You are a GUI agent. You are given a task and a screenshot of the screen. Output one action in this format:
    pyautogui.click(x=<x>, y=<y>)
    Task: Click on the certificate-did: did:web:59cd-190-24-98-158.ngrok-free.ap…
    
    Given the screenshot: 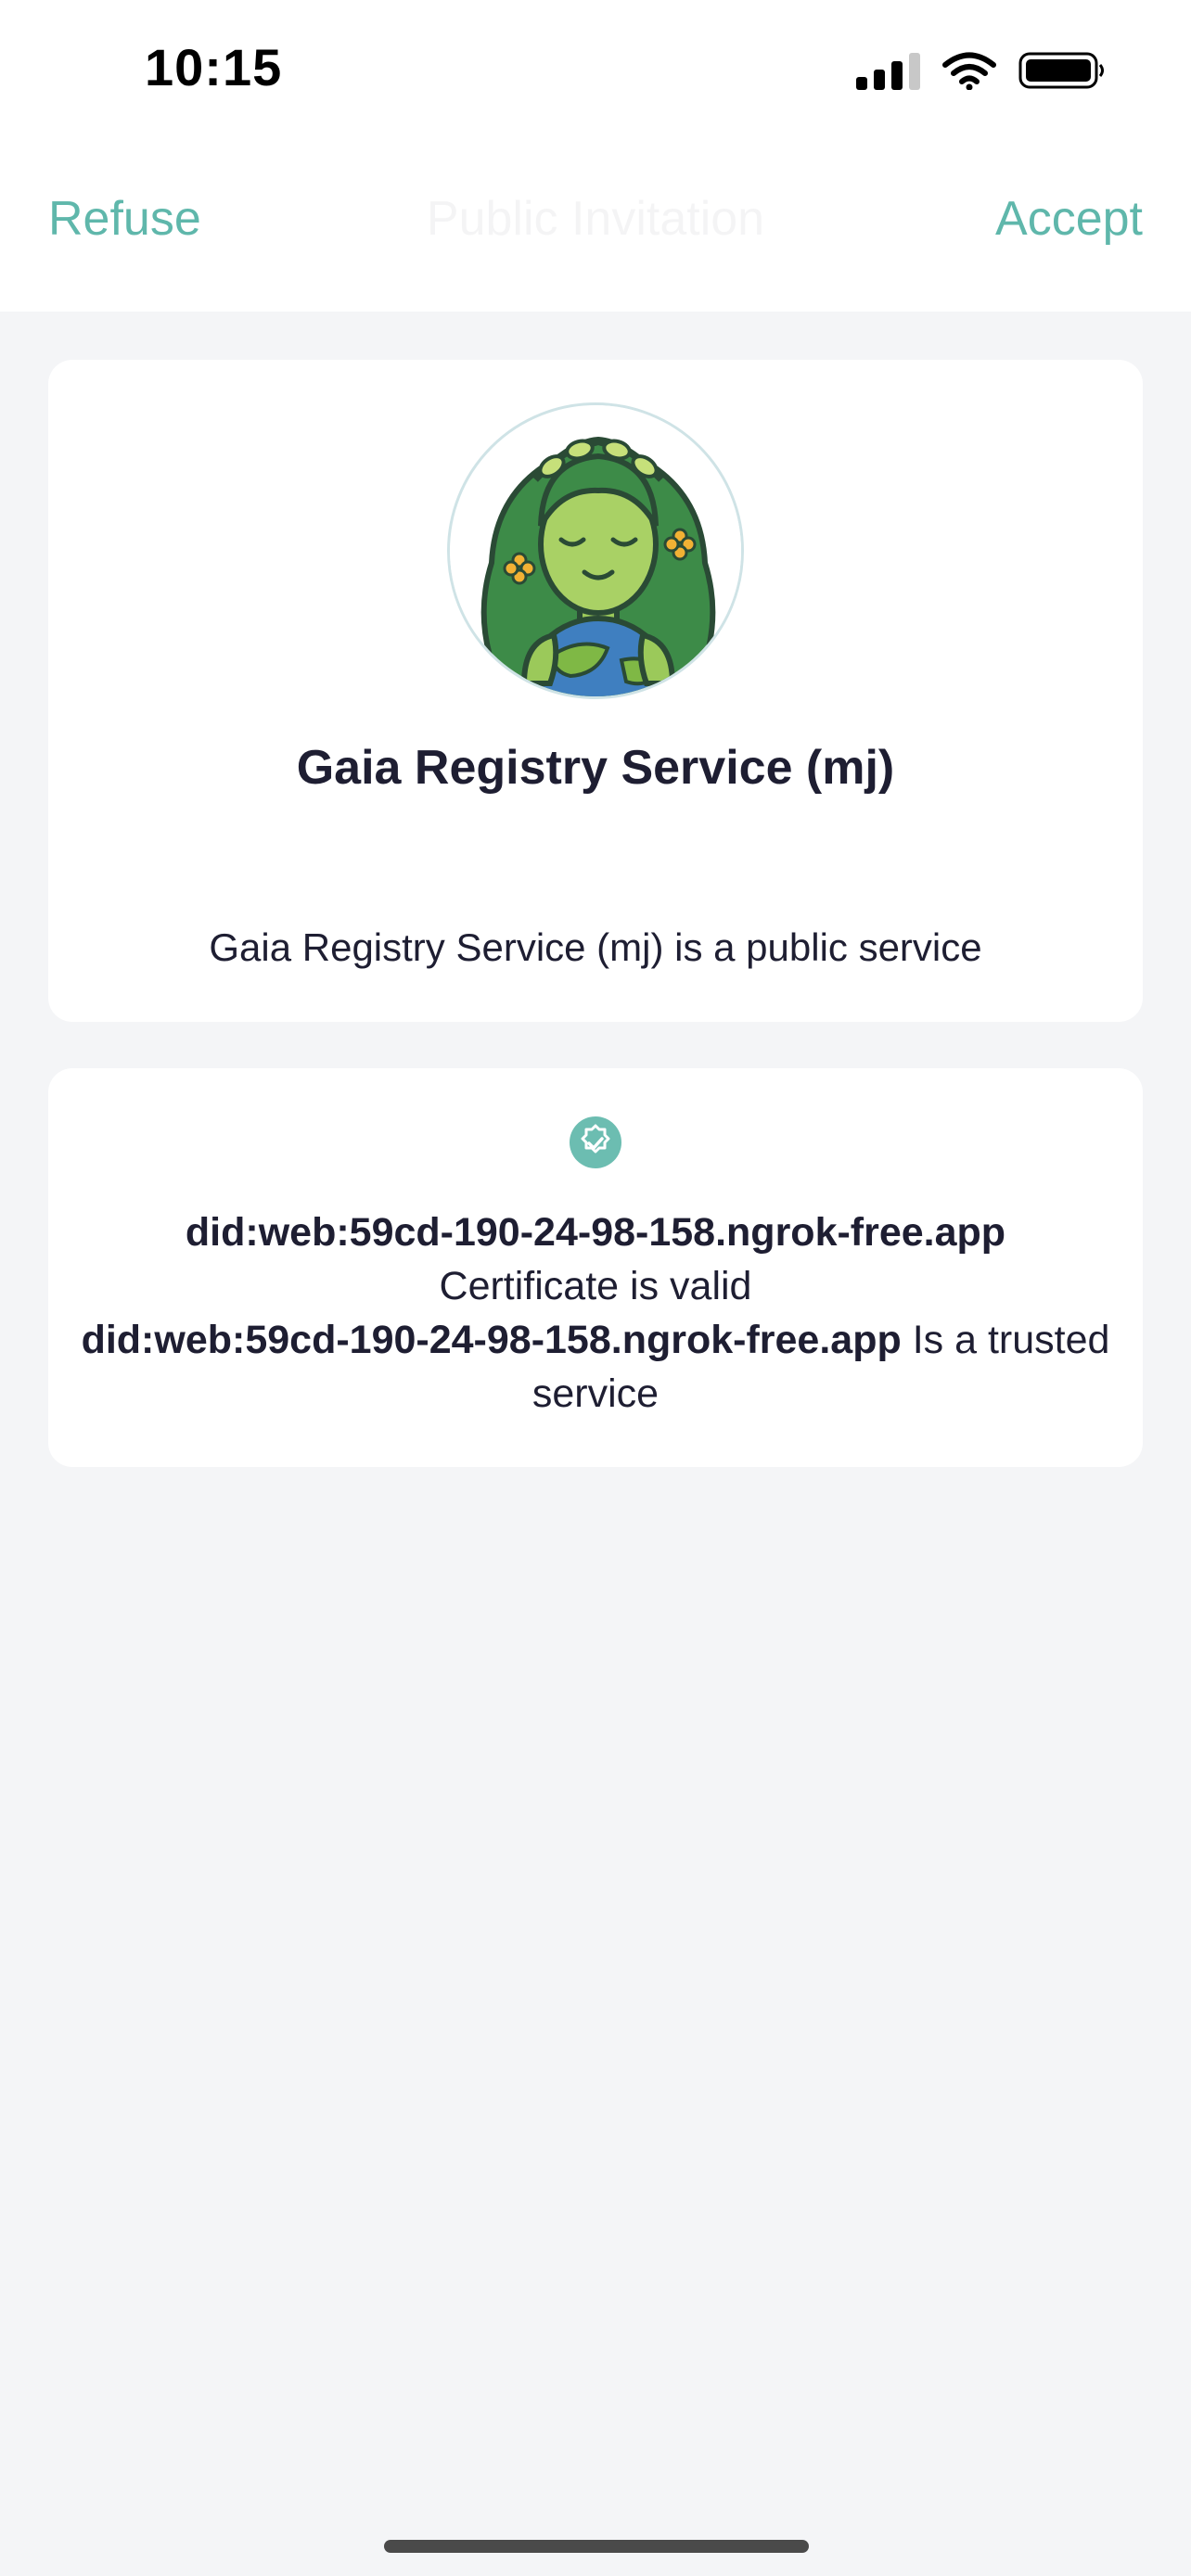 What is the action you would take?
    pyautogui.click(x=595, y=1232)
    